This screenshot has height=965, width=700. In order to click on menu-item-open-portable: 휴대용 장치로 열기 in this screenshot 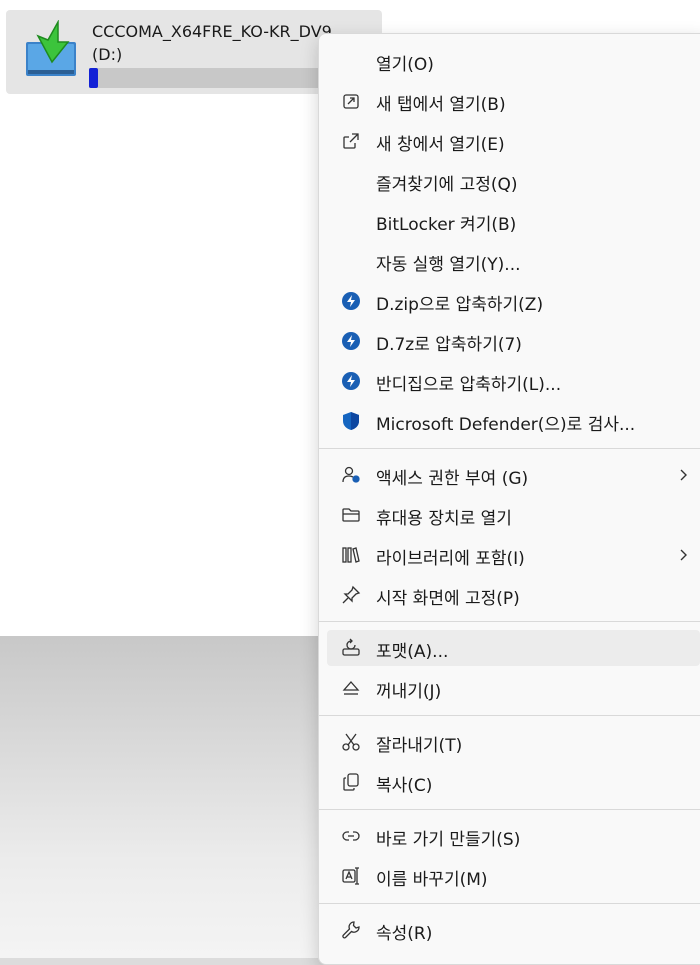, I will do `click(513, 515)`.